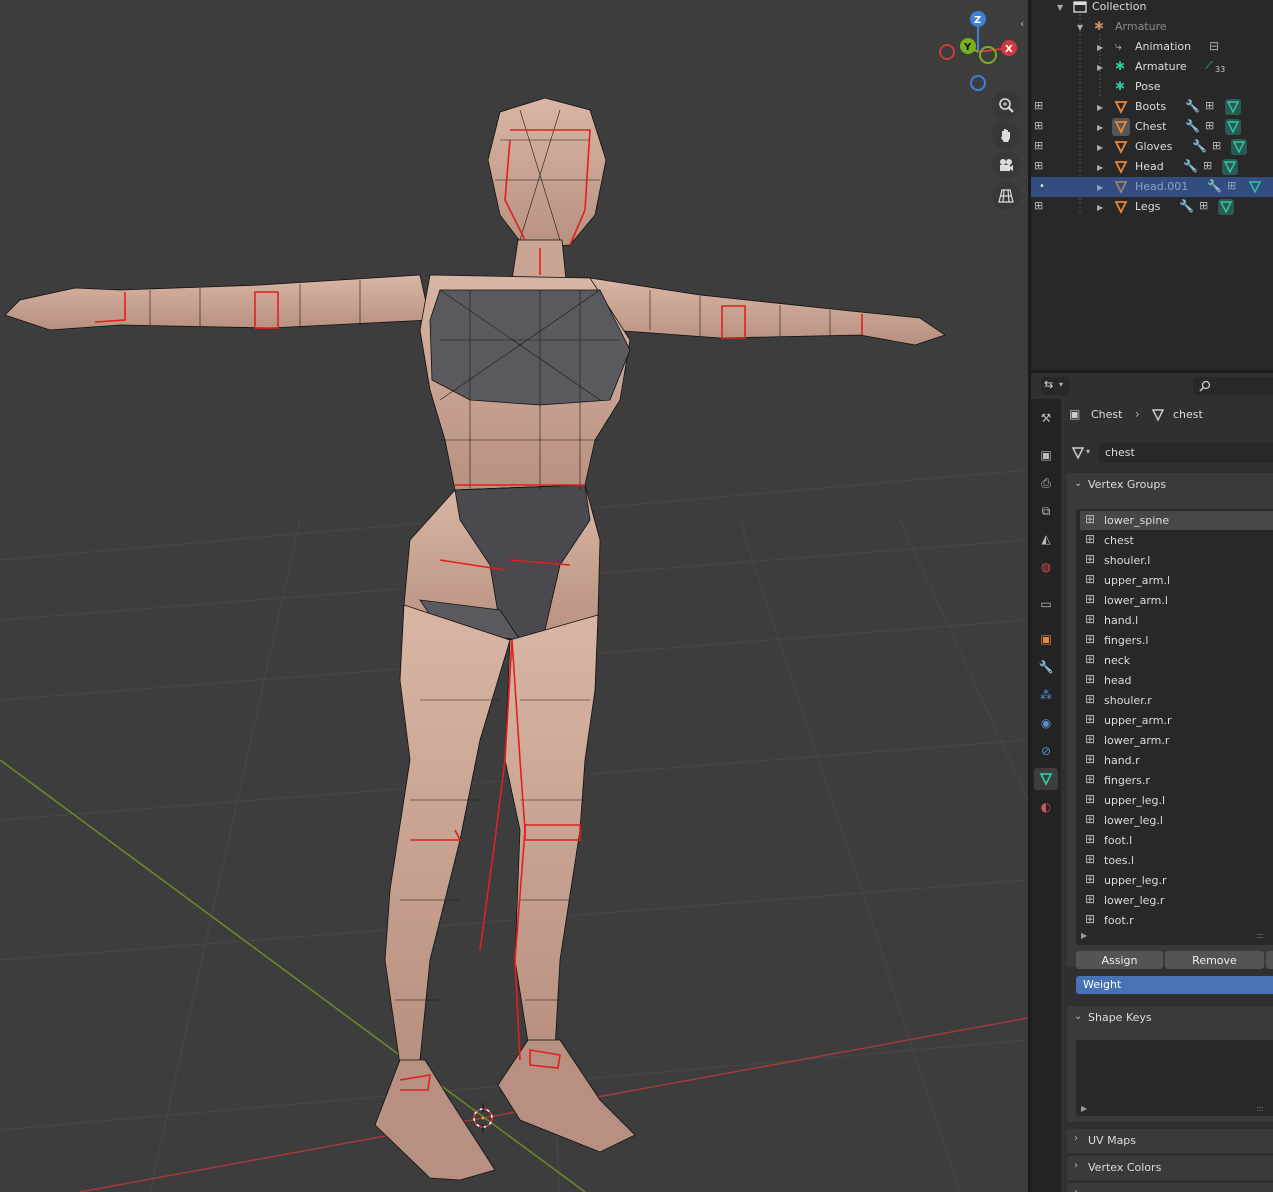 This screenshot has width=1273, height=1192. What do you see at coordinates (1176, 780) in the screenshot?
I see `vertex-group-item: ⊞ fingers.r` at bounding box center [1176, 780].